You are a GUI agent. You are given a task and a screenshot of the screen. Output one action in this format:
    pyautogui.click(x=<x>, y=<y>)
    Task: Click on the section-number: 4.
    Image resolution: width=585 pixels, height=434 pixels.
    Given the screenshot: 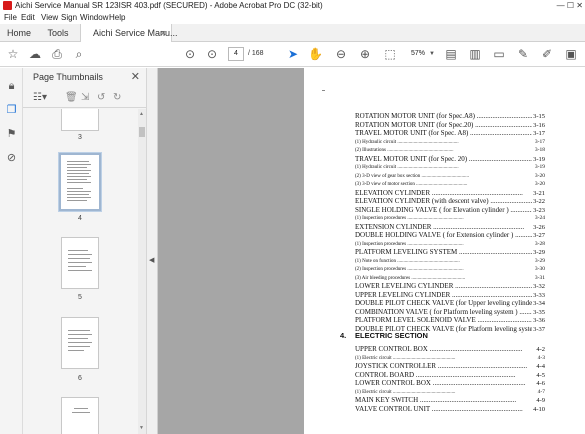 What is the action you would take?
    pyautogui.click(x=343, y=335)
    